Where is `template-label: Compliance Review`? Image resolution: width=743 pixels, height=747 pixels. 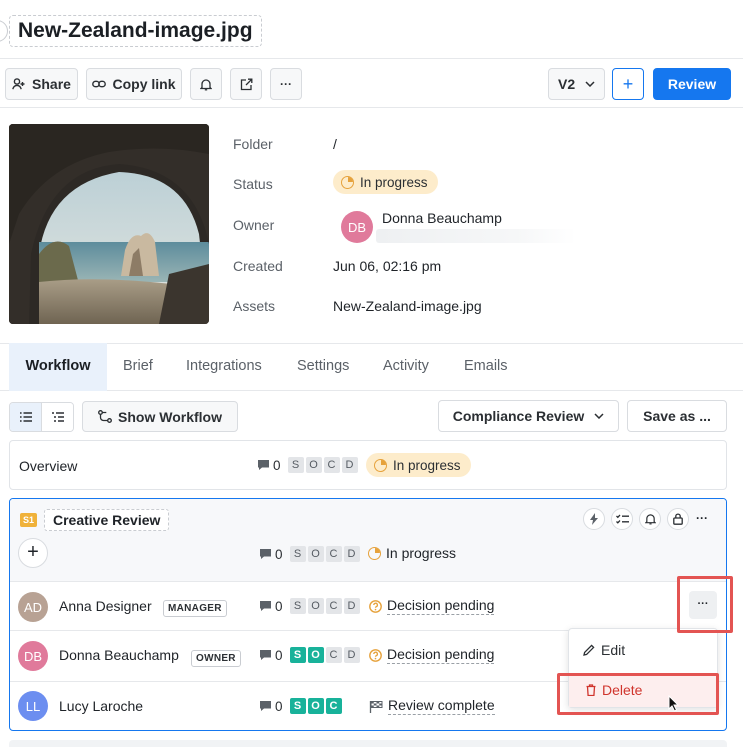
template-label: Compliance Review is located at coordinates (518, 416).